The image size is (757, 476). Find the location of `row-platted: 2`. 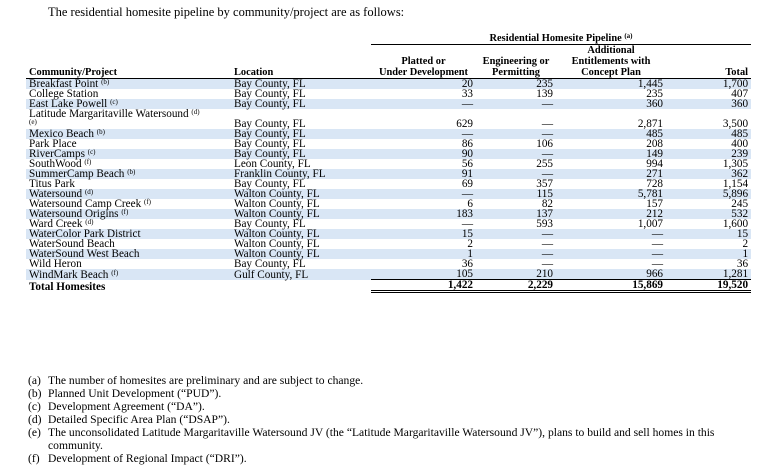

row-platted: 2 is located at coordinates (470, 244).